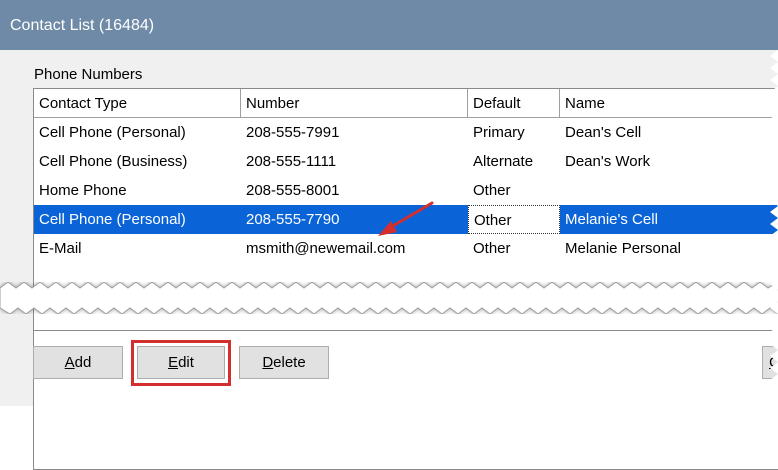 The height and width of the screenshot is (470, 778). I want to click on cell-contact-type: E-Mail, so click(60, 248).